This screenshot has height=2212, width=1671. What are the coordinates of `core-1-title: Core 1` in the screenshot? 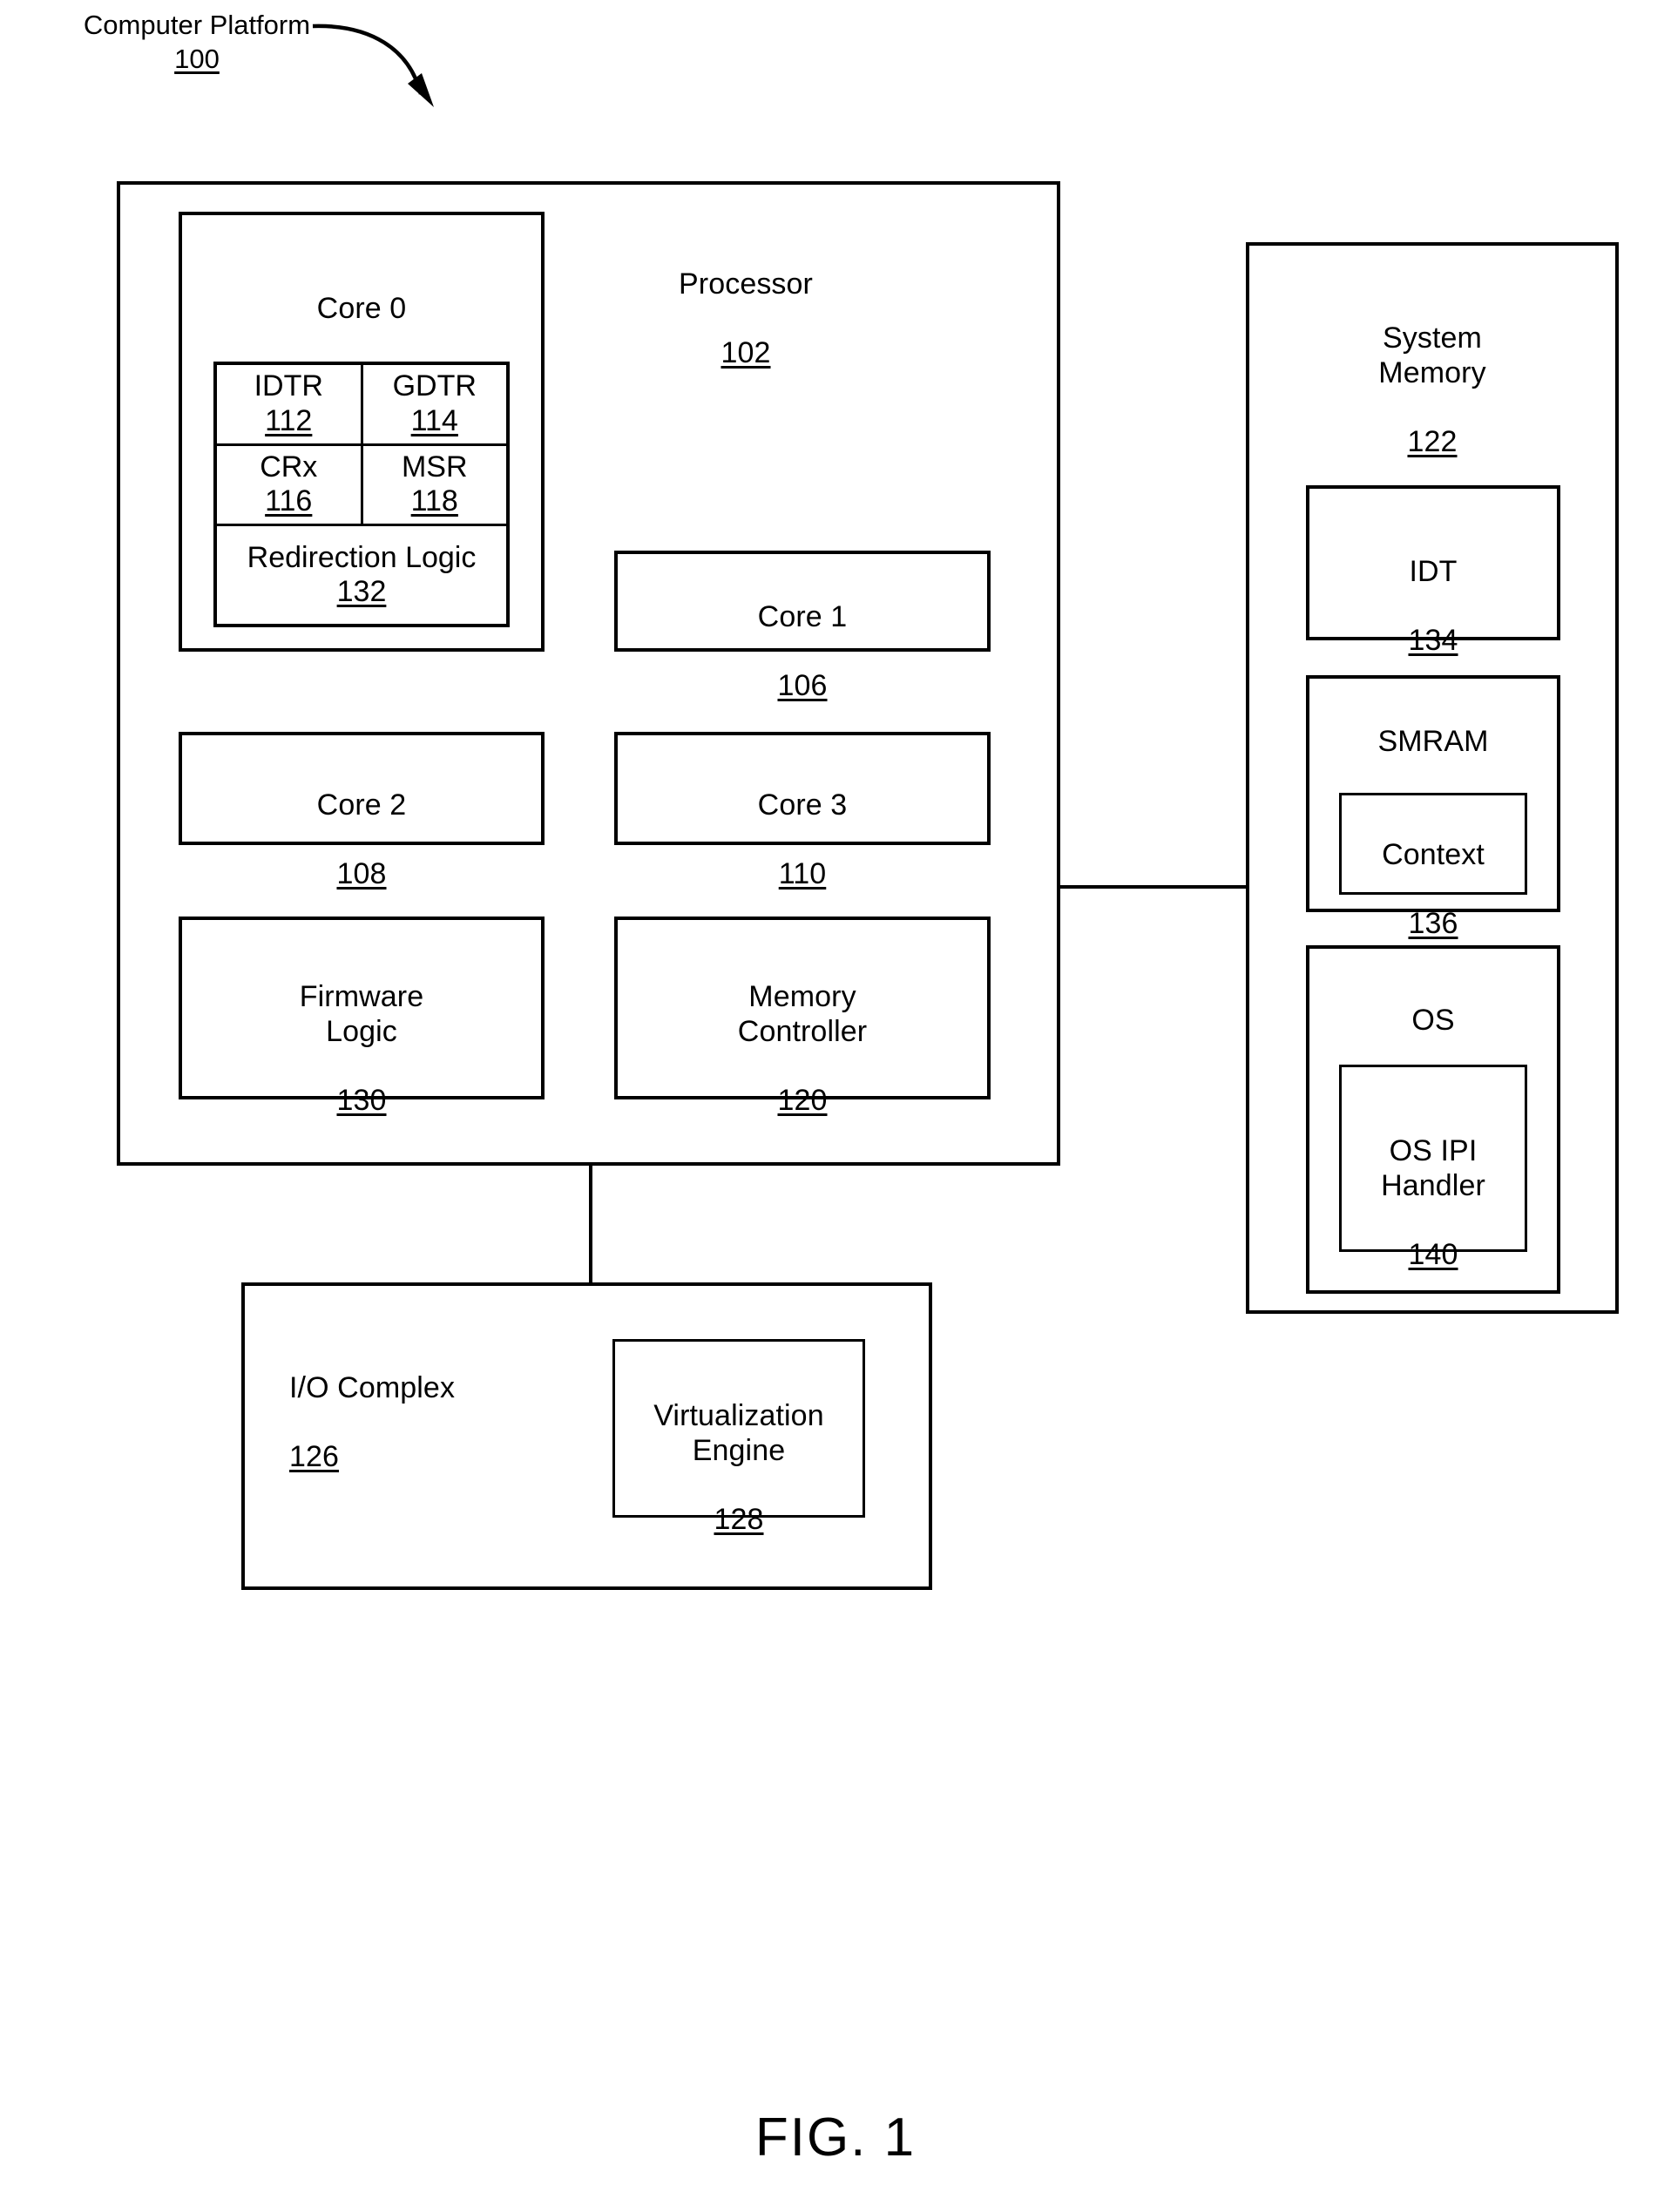 It's located at (802, 617).